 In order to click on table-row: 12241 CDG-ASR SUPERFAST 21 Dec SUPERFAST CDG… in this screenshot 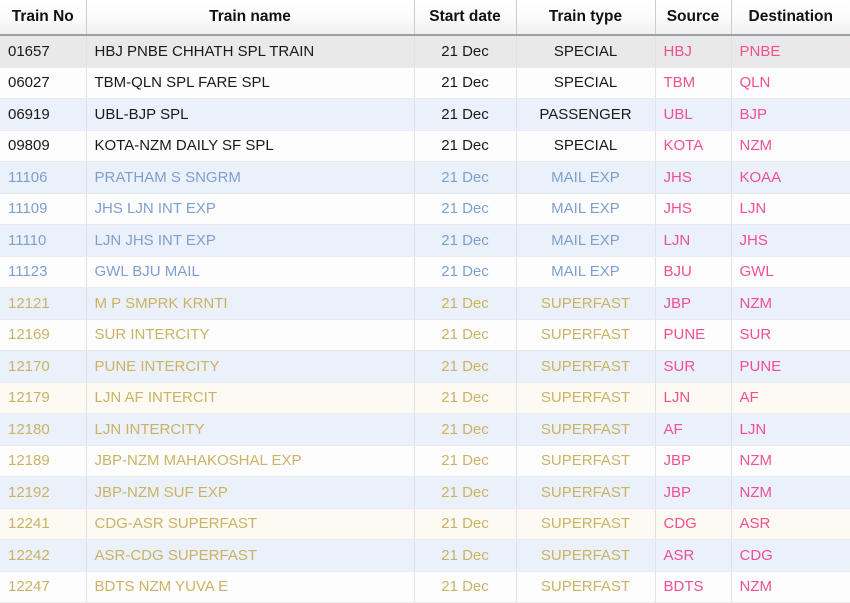, I will do `click(425, 524)`.